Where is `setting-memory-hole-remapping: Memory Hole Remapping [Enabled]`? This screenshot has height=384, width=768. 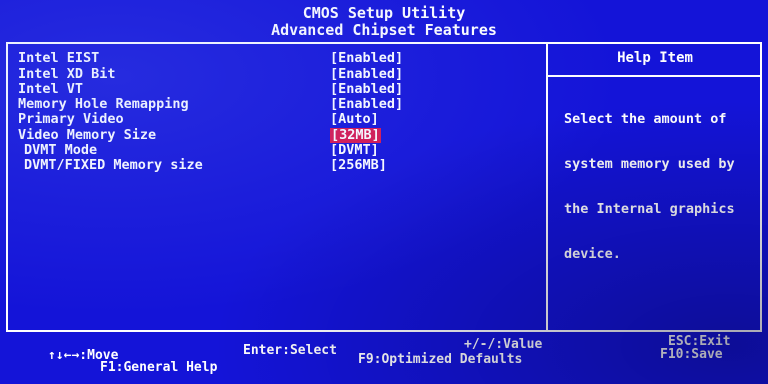 setting-memory-hole-remapping: Memory Hole Remapping [Enabled] is located at coordinates (273, 104).